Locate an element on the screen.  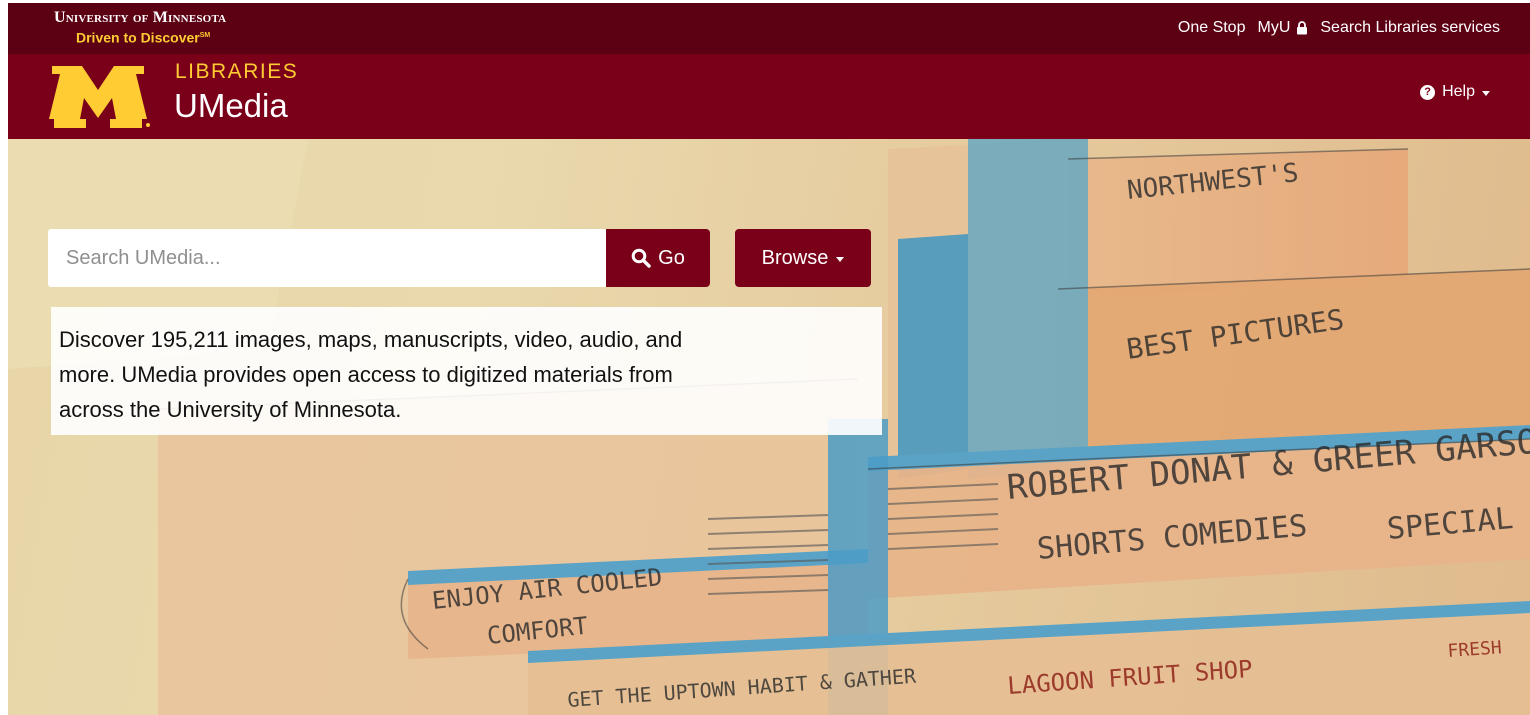
browse-label: Browse is located at coordinates (795, 257).